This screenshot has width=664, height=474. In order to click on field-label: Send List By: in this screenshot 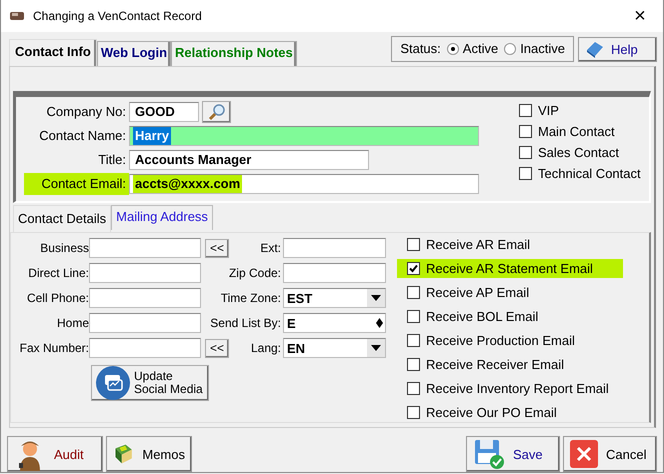, I will do `click(245, 323)`.